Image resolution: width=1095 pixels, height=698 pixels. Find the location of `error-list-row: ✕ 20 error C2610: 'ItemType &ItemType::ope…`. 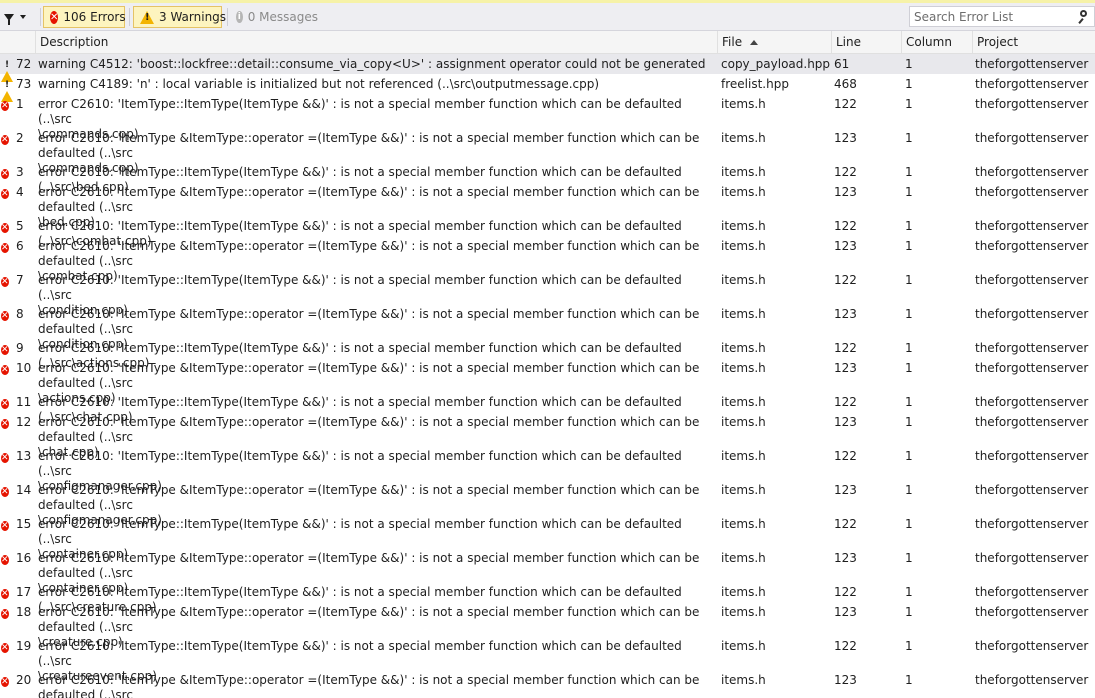

error-list-row: ✕ 20 error C2610: 'ItemType &ItemType::ope… is located at coordinates (547, 684).